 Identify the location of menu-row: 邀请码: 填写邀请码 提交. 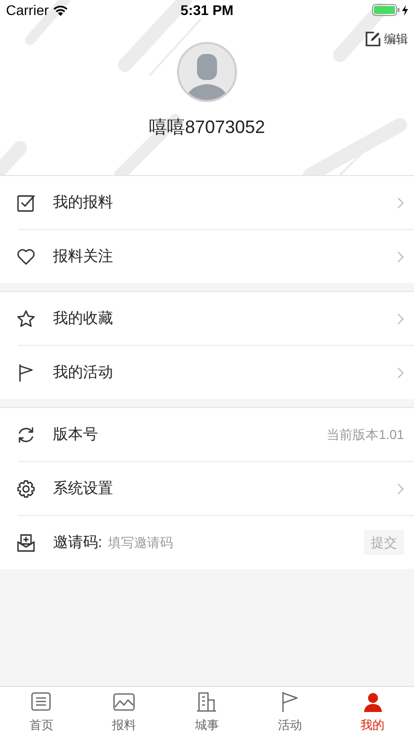
(207, 542).